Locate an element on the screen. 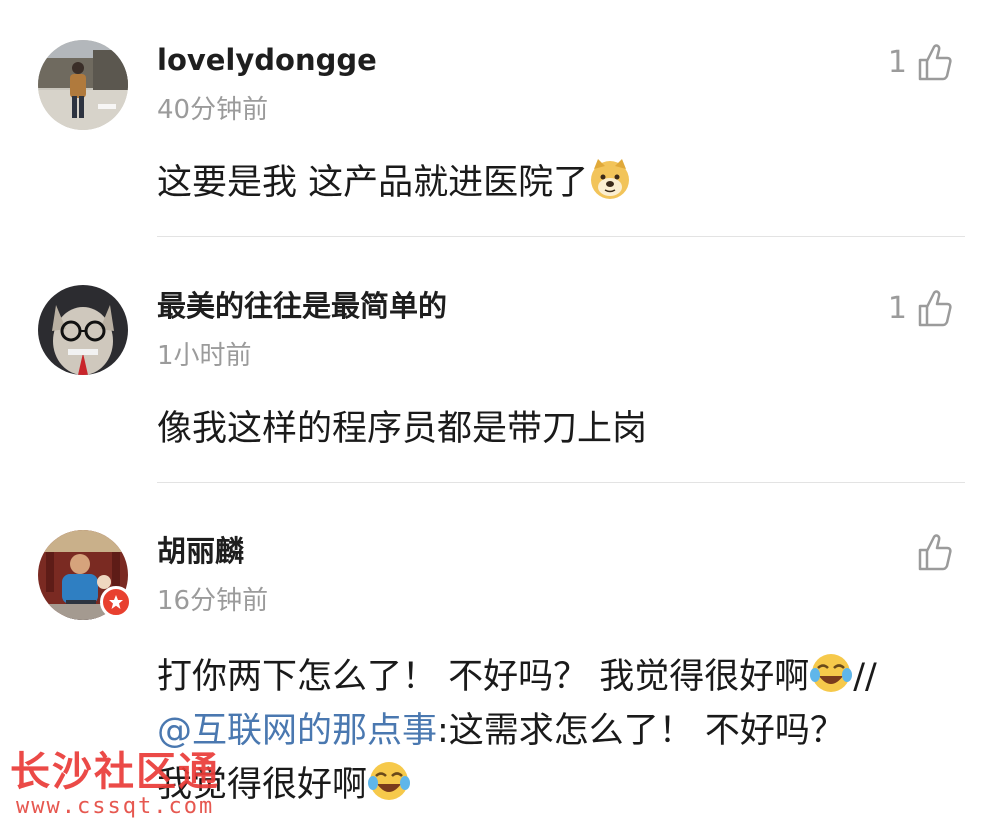 Image resolution: width=999 pixels, height=835 pixels. comment-line: 我觉得很好啊 is located at coordinates (558, 785).